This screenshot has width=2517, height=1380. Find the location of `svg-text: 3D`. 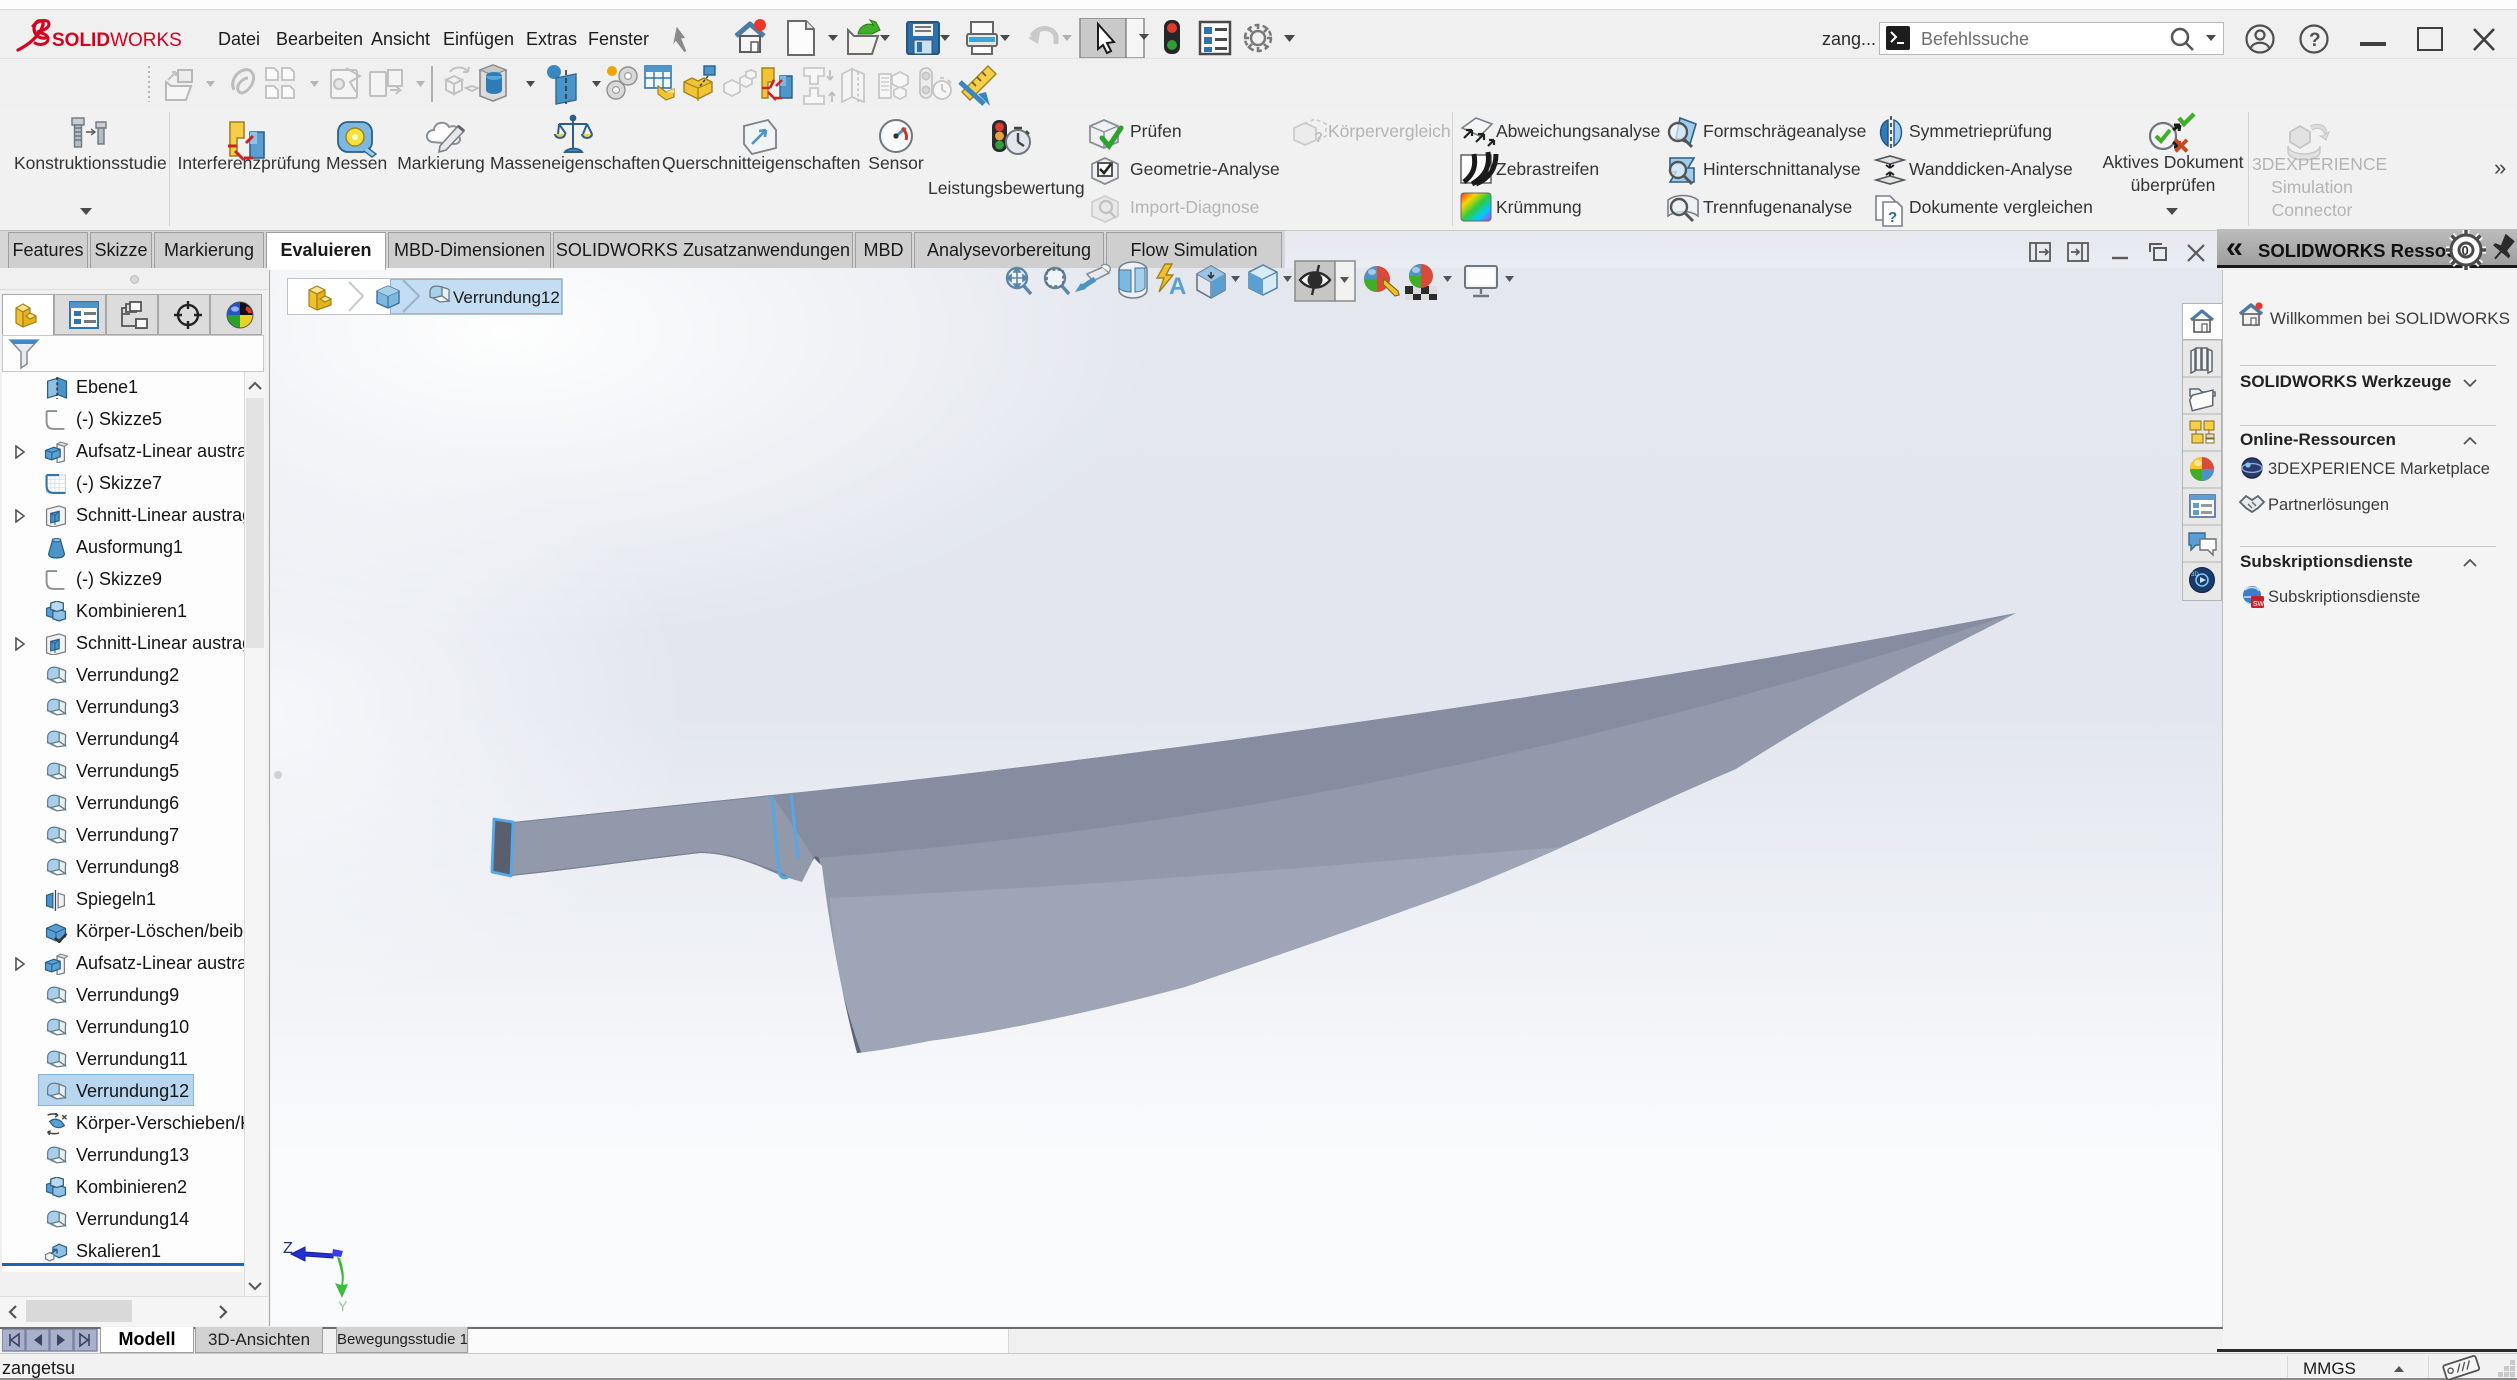

svg-text: 3D is located at coordinates (2195, 575).